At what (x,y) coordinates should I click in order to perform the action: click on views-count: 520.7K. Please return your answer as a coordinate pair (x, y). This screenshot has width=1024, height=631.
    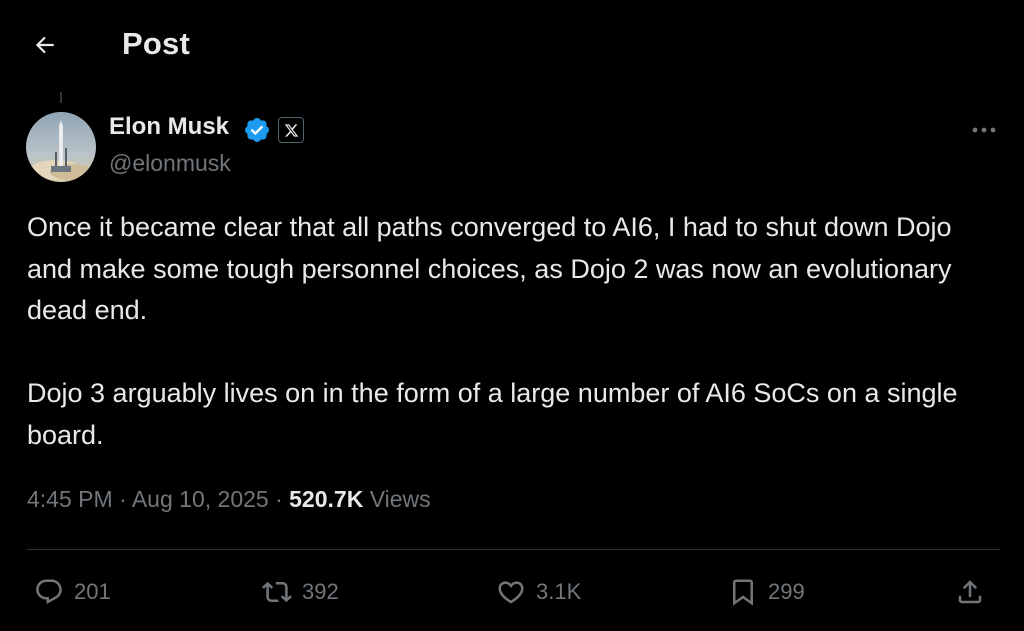
    Looking at the image, I should click on (326, 499).